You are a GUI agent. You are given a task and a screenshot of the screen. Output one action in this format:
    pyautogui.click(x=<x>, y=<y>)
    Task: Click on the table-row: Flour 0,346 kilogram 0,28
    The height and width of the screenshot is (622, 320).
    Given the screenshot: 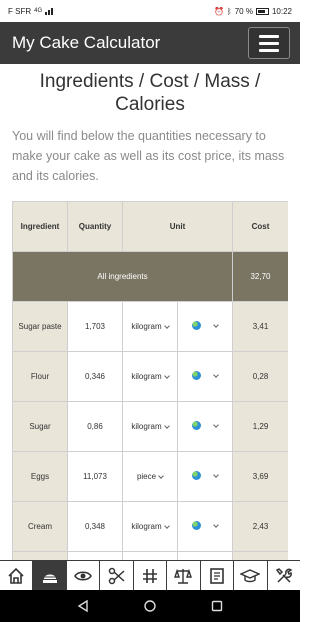 What is the action you would take?
    pyautogui.click(x=150, y=376)
    